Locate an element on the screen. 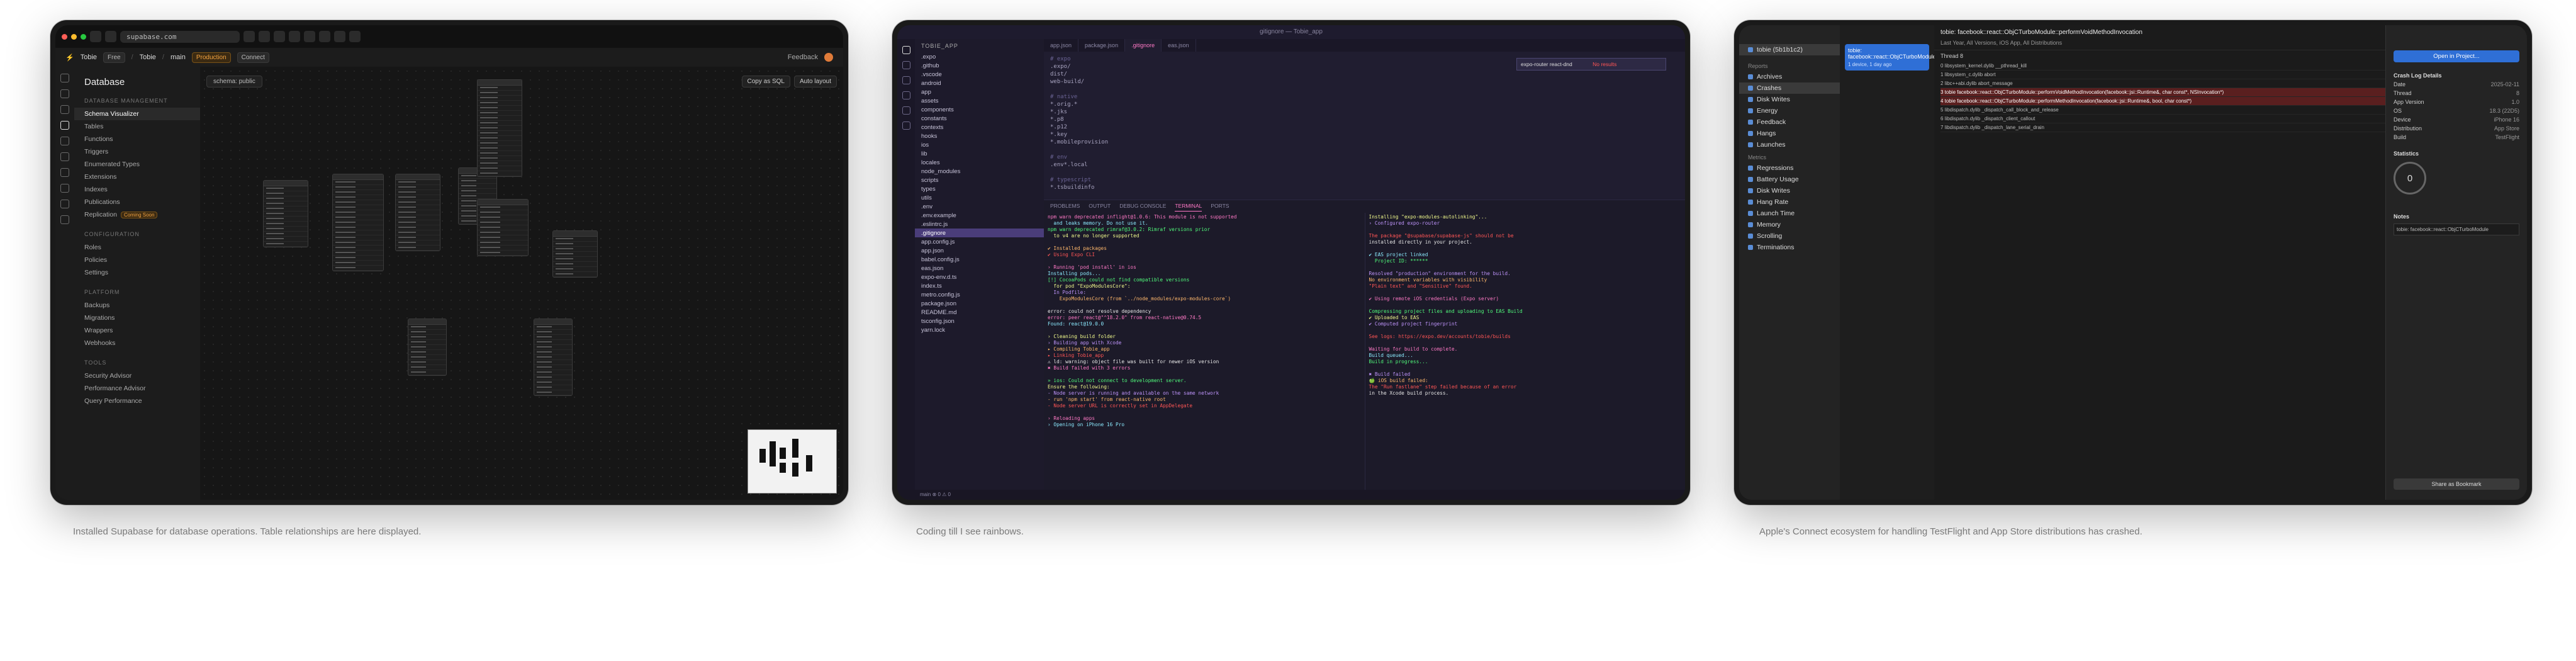  sidebar-item: Settings is located at coordinates (137, 272).